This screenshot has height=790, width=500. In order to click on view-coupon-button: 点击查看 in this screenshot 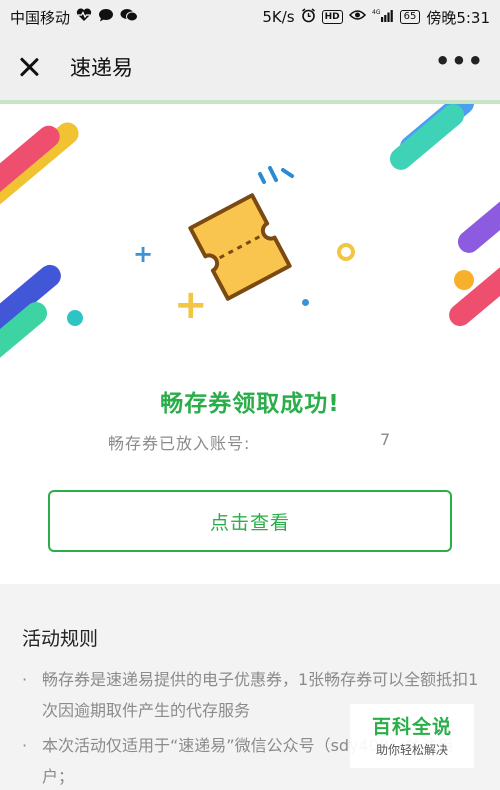, I will do `click(250, 521)`.